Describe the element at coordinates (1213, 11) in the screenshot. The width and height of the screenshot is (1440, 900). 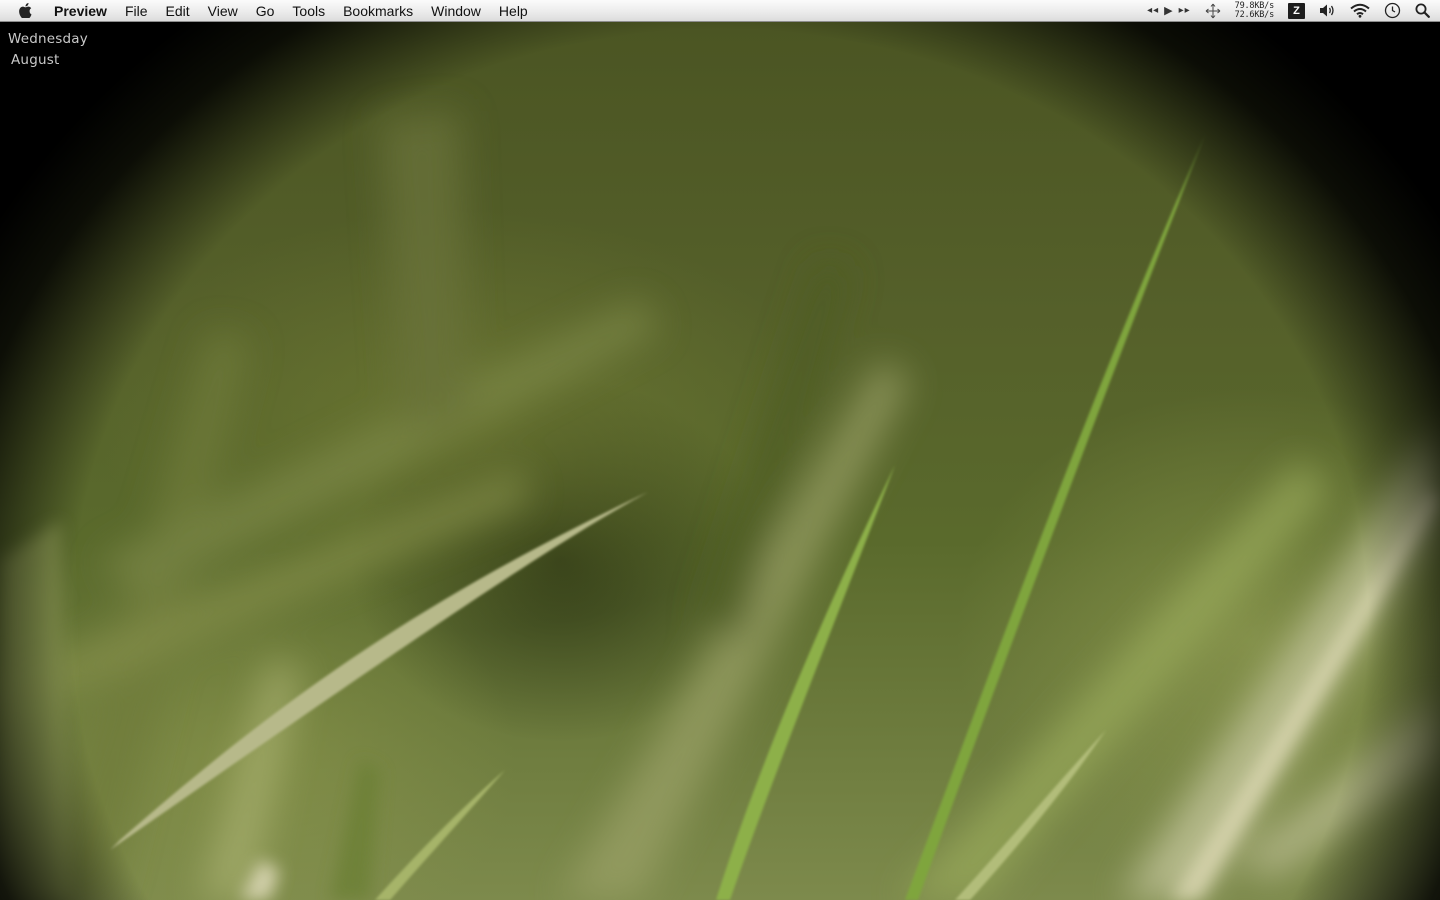
I see `crosshair-move-icon` at that location.